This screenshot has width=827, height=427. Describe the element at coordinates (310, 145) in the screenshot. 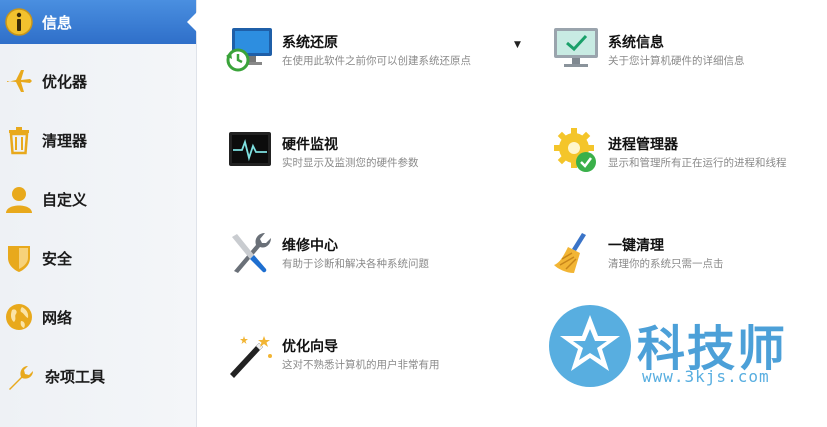

I see `tool-title: 硬件监视` at that location.